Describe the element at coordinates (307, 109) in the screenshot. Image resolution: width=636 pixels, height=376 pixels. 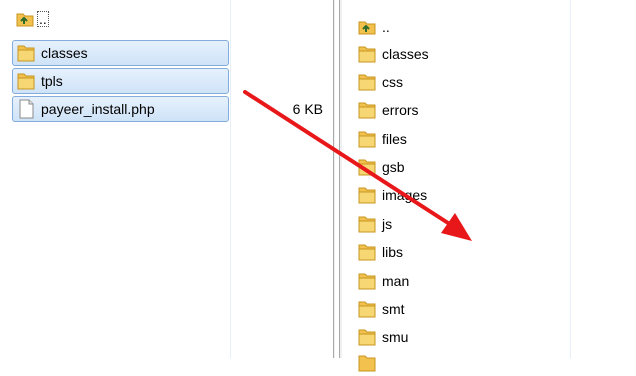
I see `file-size: 6 KB` at that location.